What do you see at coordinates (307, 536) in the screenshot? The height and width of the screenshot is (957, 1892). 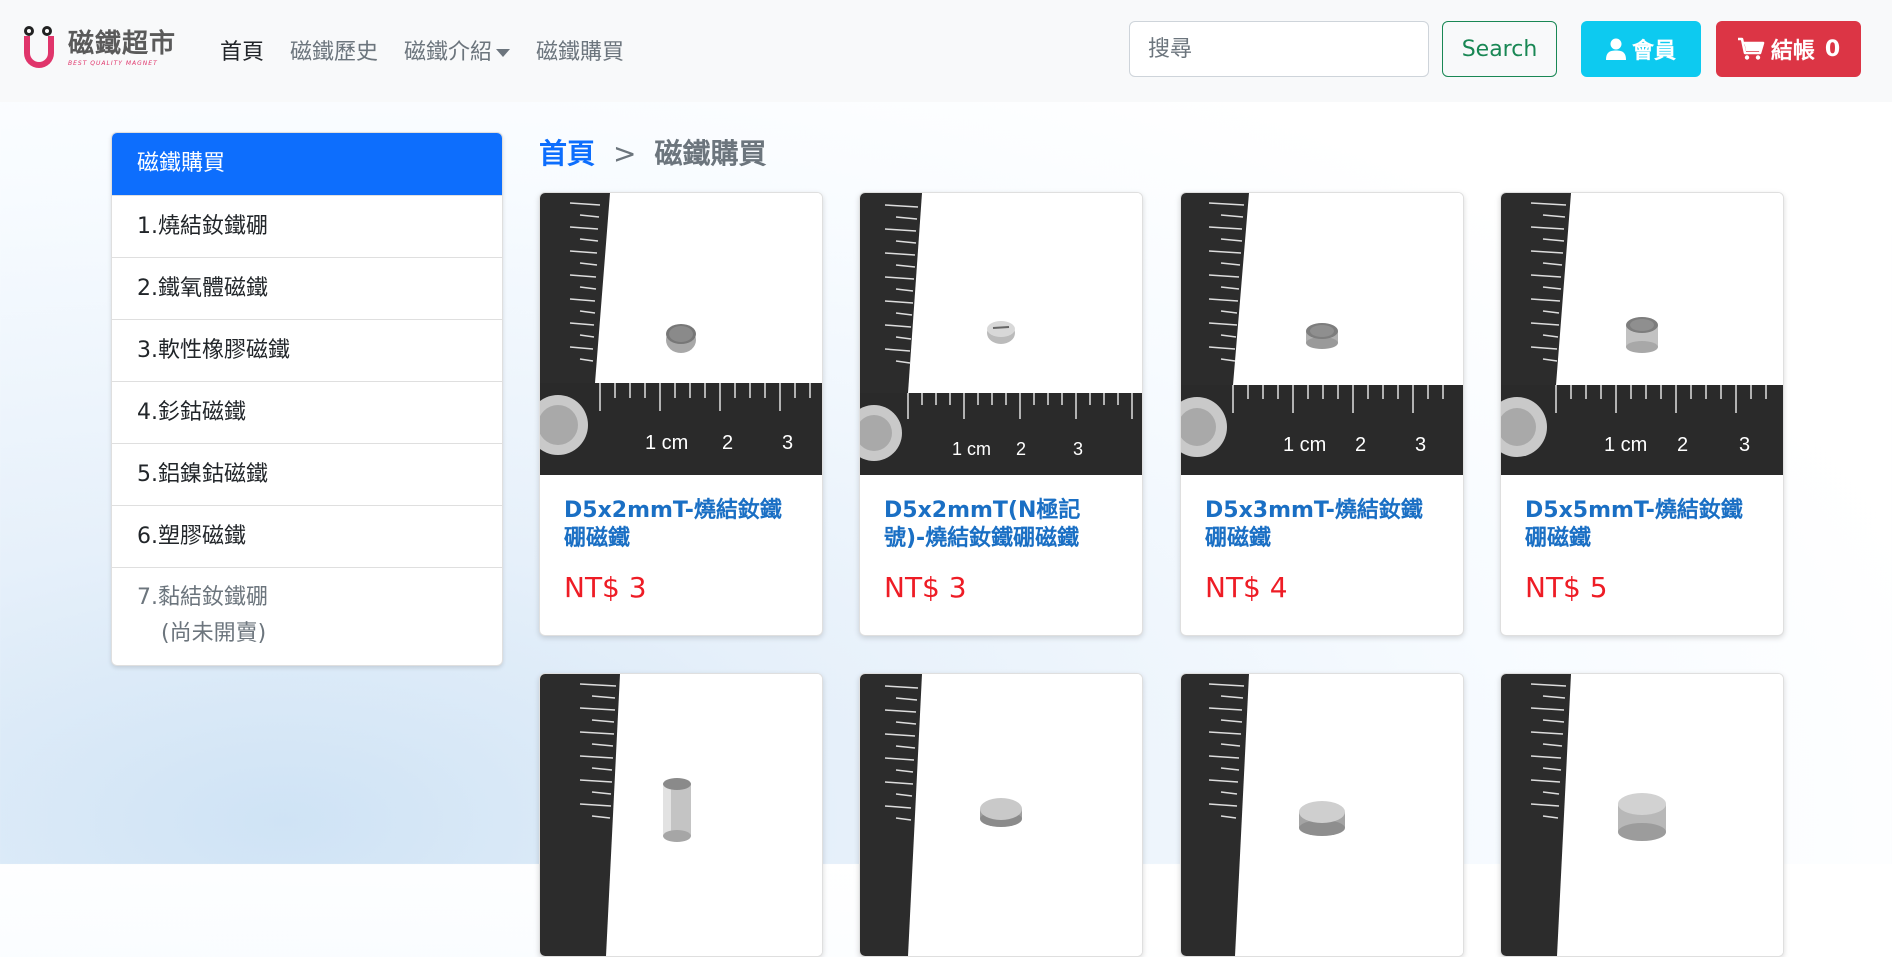 I see `sidebar-item-plastic: 6.塑膠磁鐵` at bounding box center [307, 536].